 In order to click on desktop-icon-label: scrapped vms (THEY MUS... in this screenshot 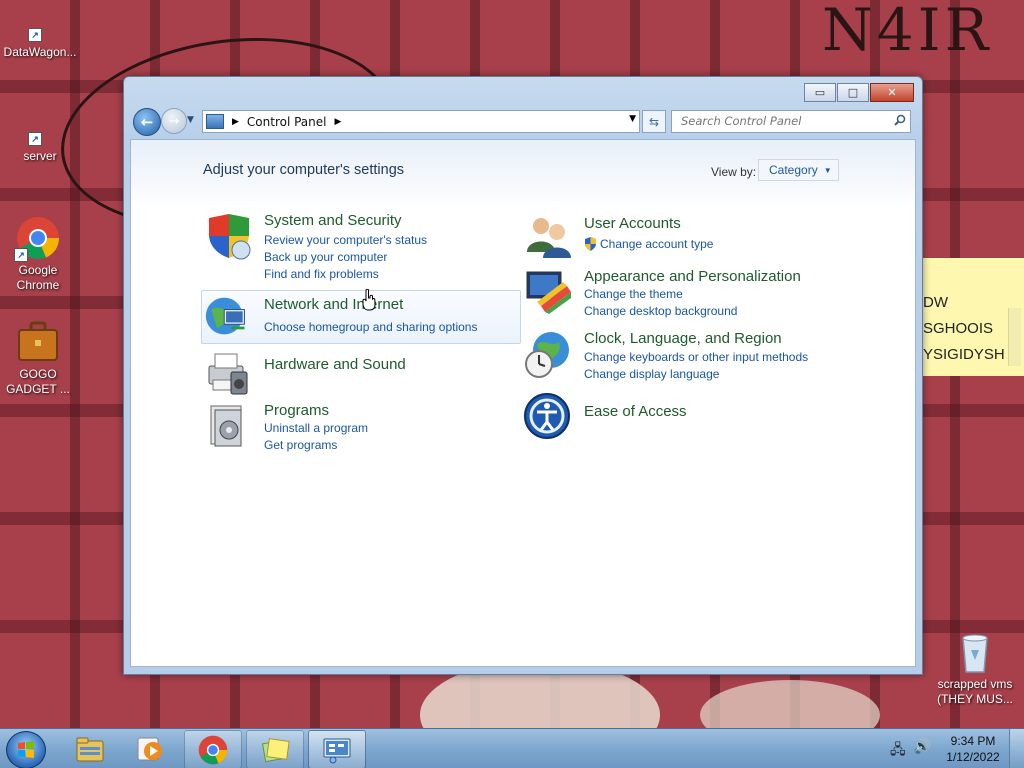, I will do `click(975, 691)`.